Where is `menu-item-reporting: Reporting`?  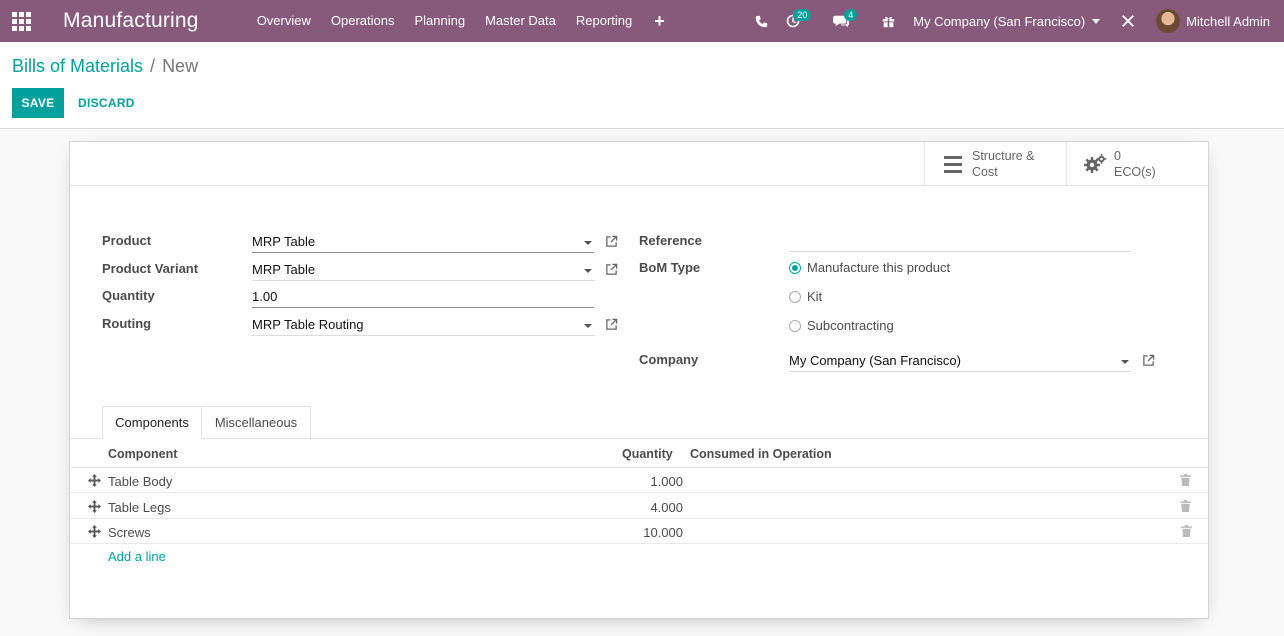 menu-item-reporting: Reporting is located at coordinates (604, 21).